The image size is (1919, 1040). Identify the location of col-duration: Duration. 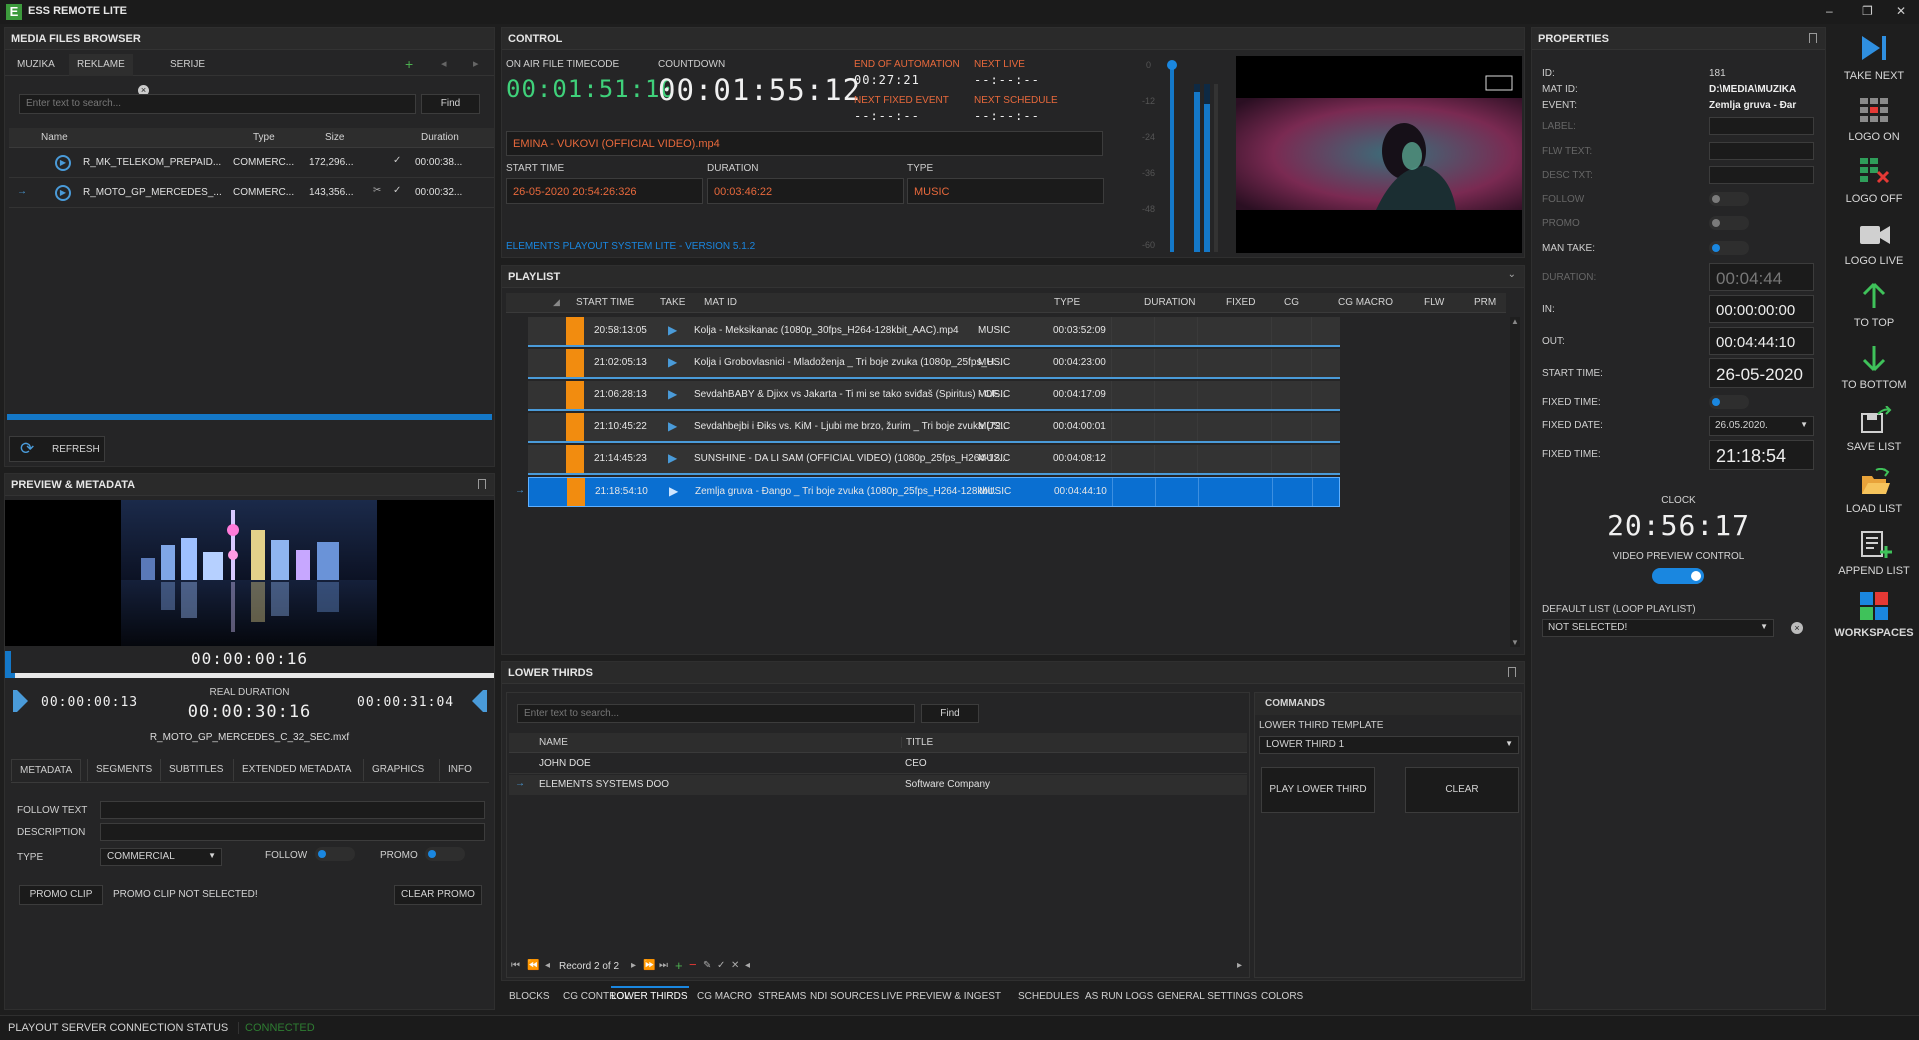
(440, 137).